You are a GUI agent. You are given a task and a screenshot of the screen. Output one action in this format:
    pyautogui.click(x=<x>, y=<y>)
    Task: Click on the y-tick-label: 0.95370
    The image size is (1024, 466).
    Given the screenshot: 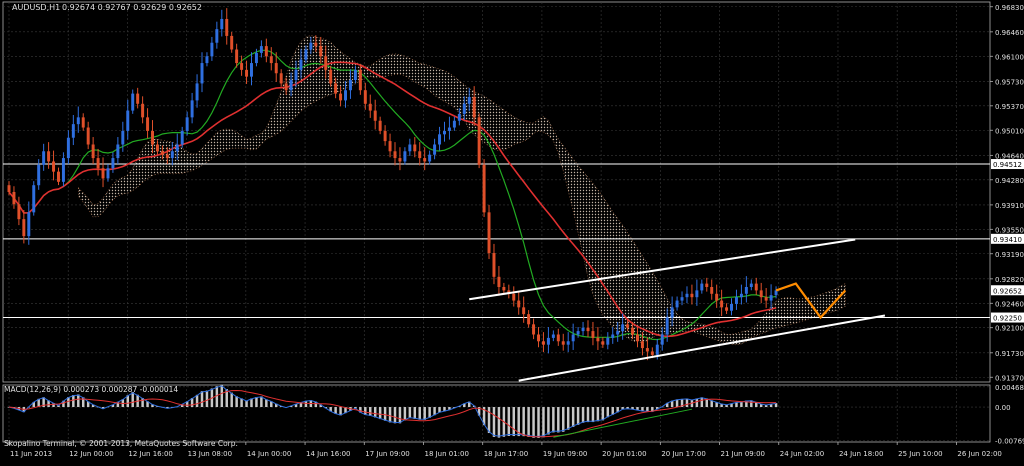 What is the action you would take?
    pyautogui.click(x=1009, y=107)
    